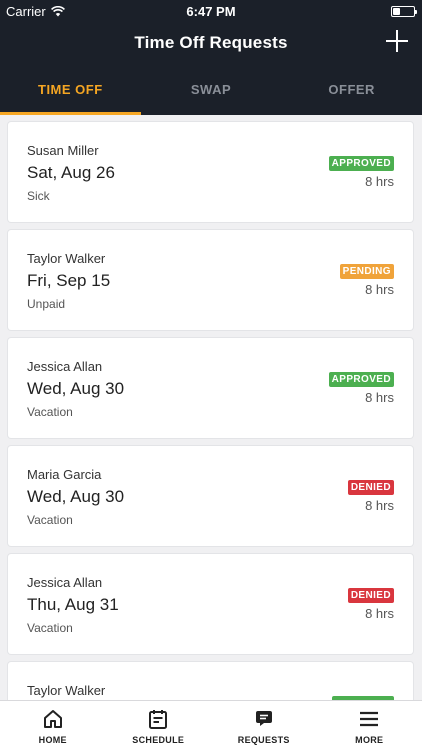 The image size is (422, 750). I want to click on navbar: Time Off Requests, so click(211, 43).